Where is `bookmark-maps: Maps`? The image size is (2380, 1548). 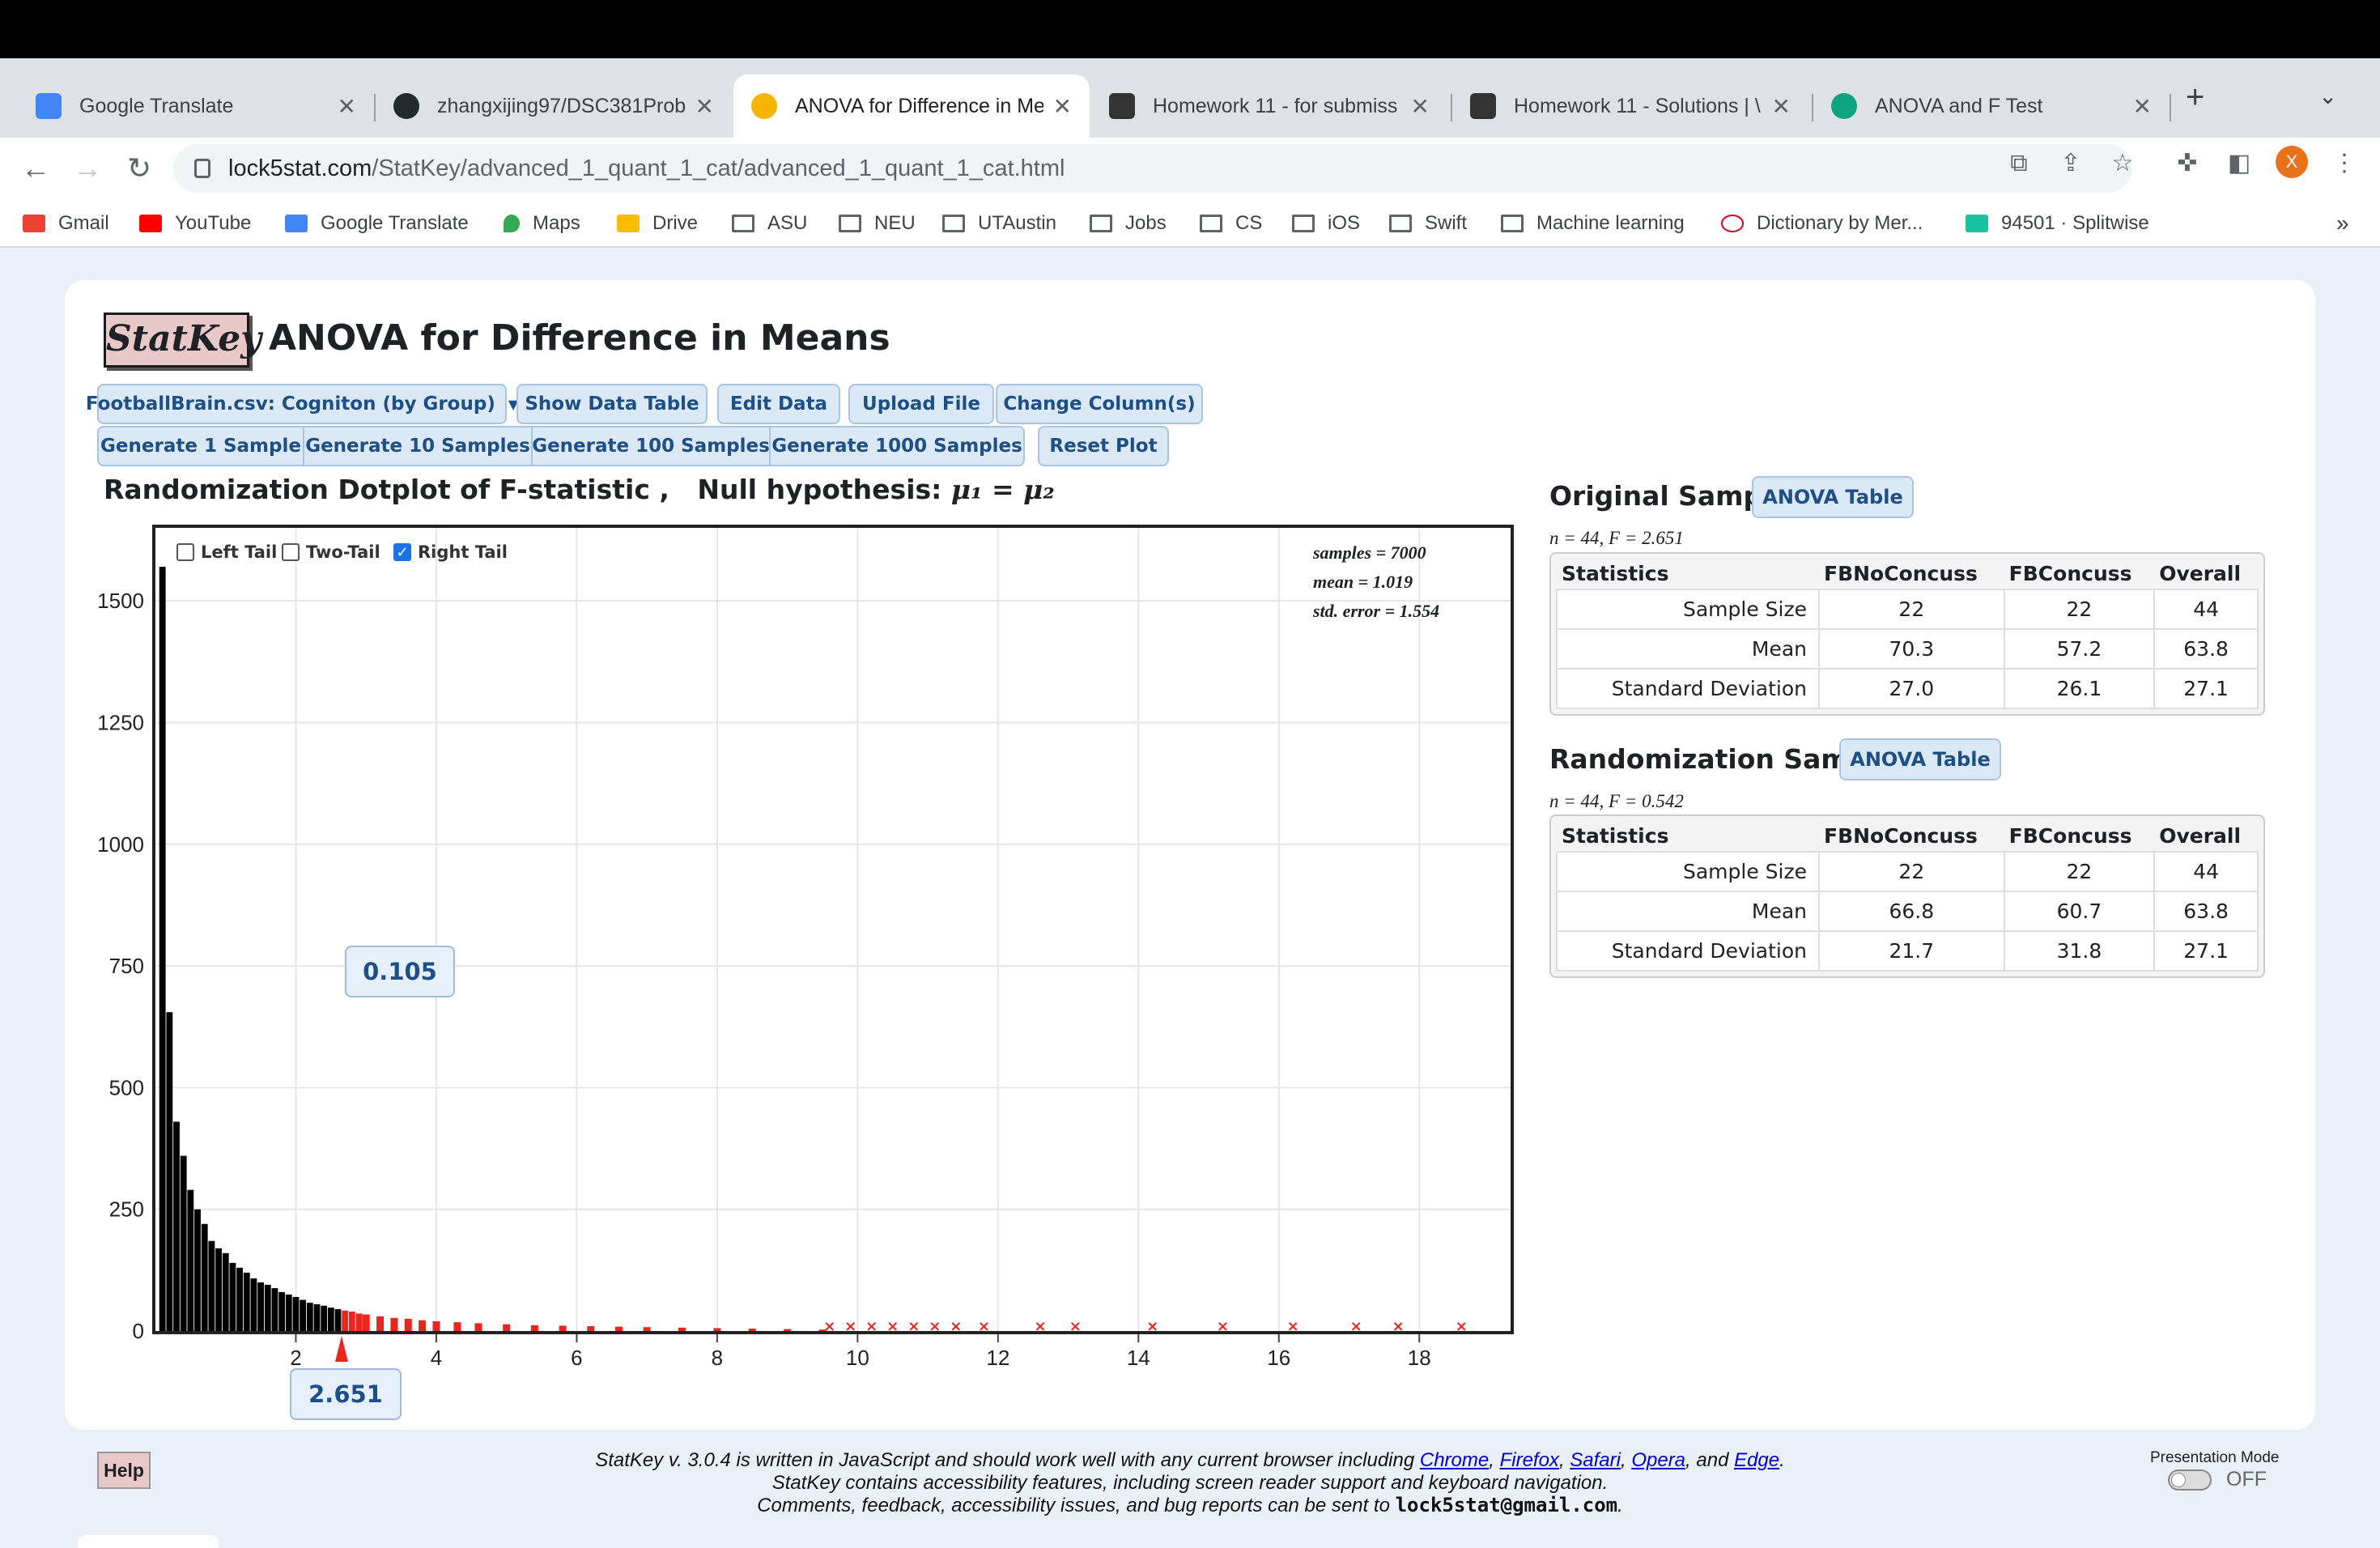
bookmark-maps: Maps is located at coordinates (542, 223).